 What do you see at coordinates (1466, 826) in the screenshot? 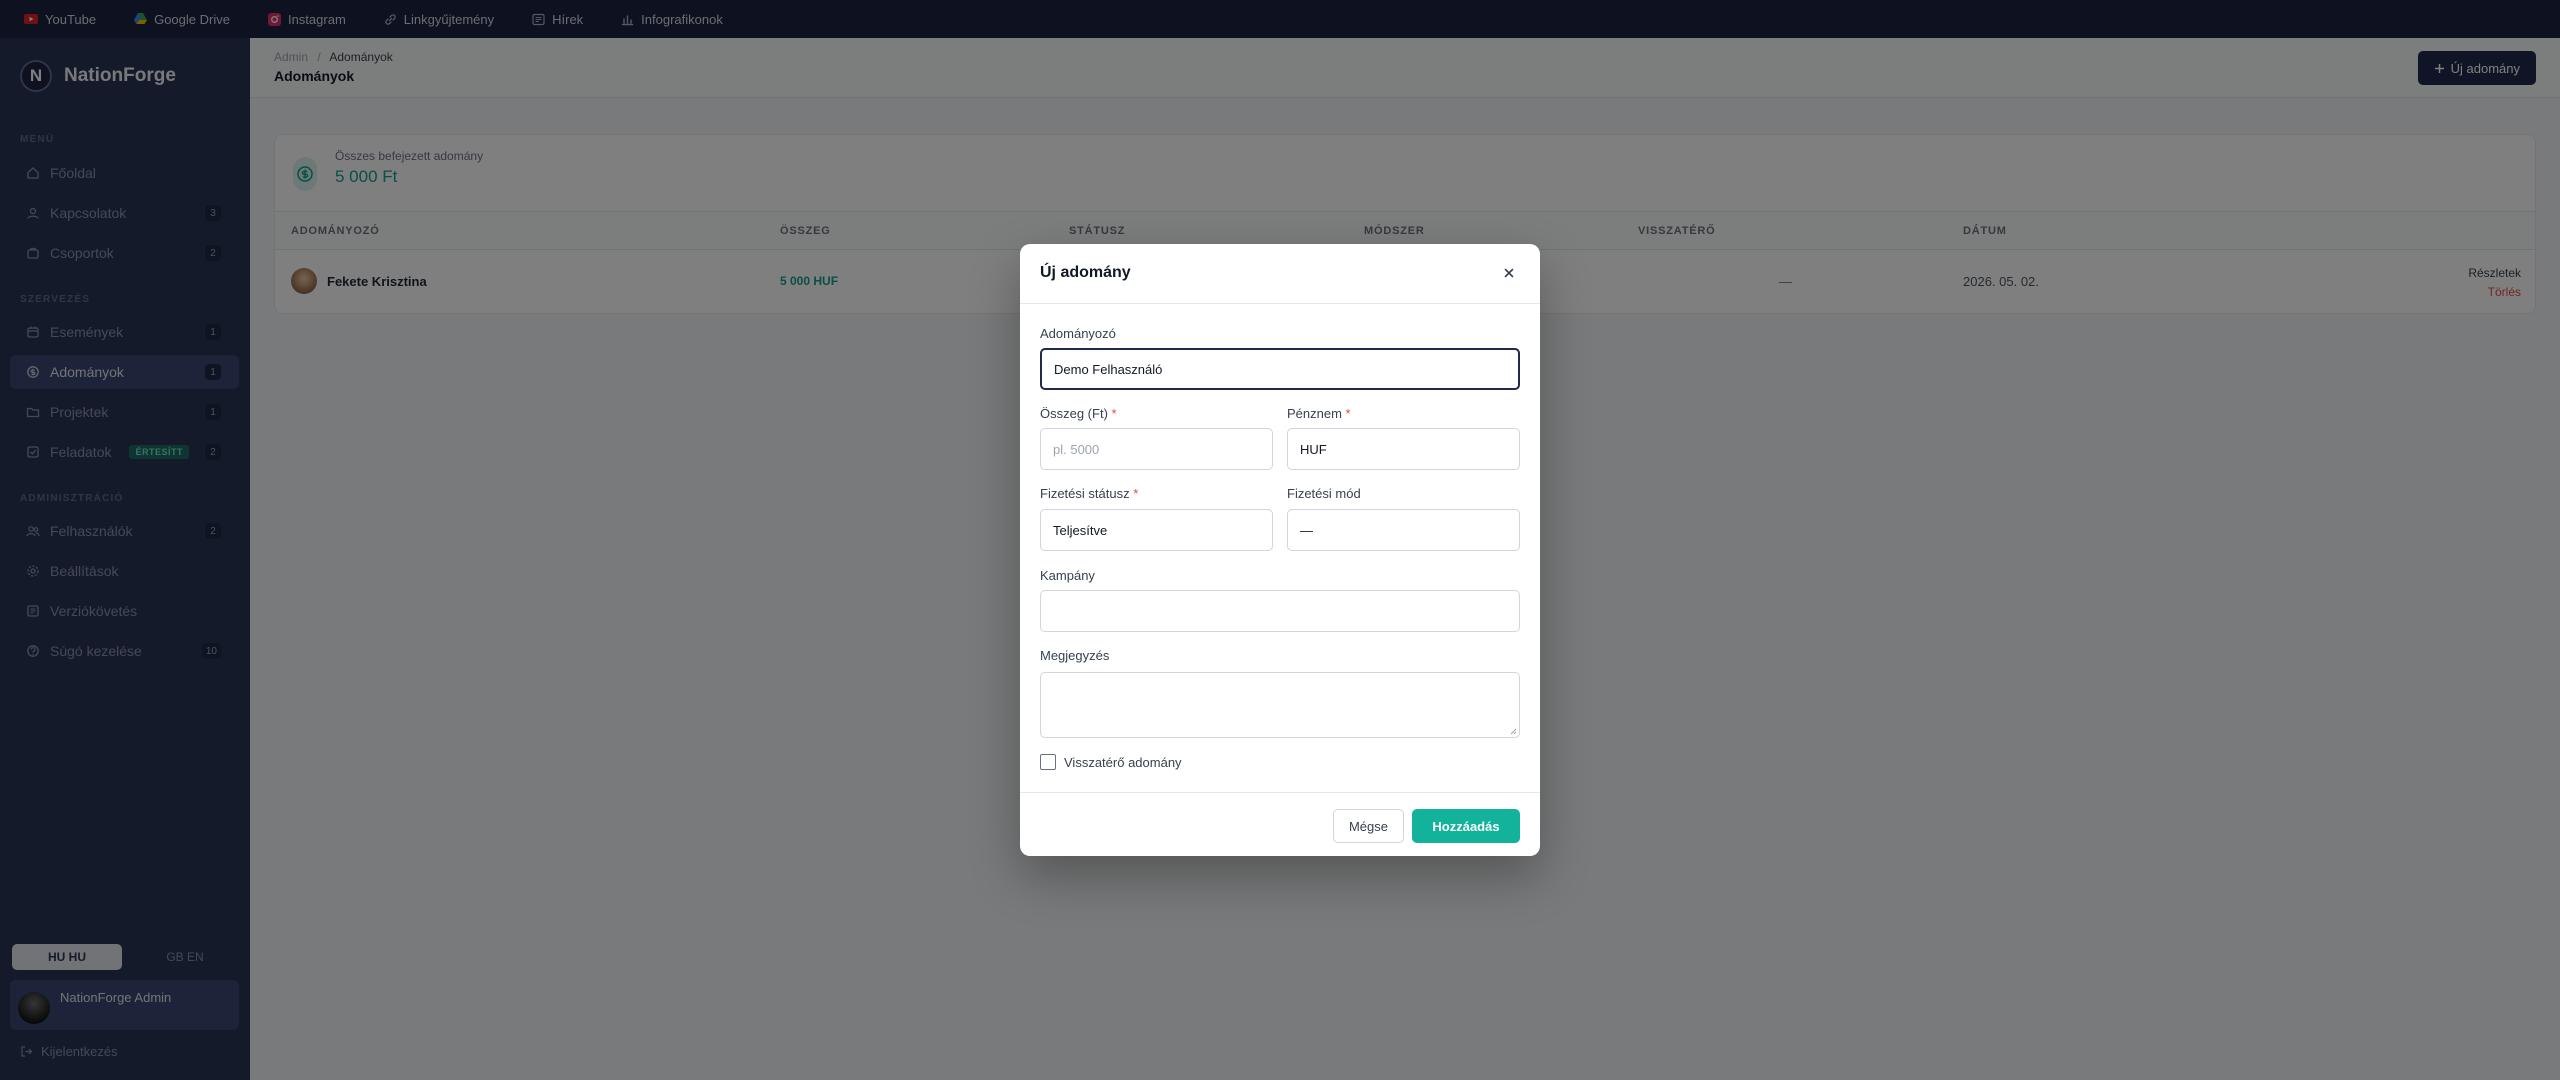
I see `submit-button: Hozzáadás` at bounding box center [1466, 826].